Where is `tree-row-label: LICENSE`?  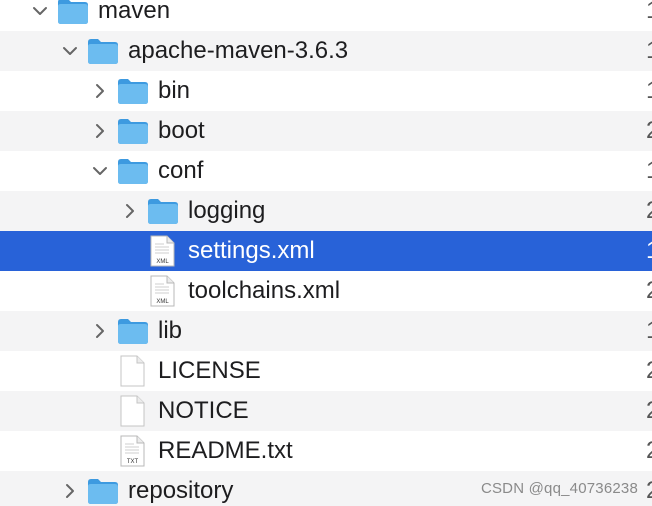
tree-row-label: LICENSE is located at coordinates (209, 370).